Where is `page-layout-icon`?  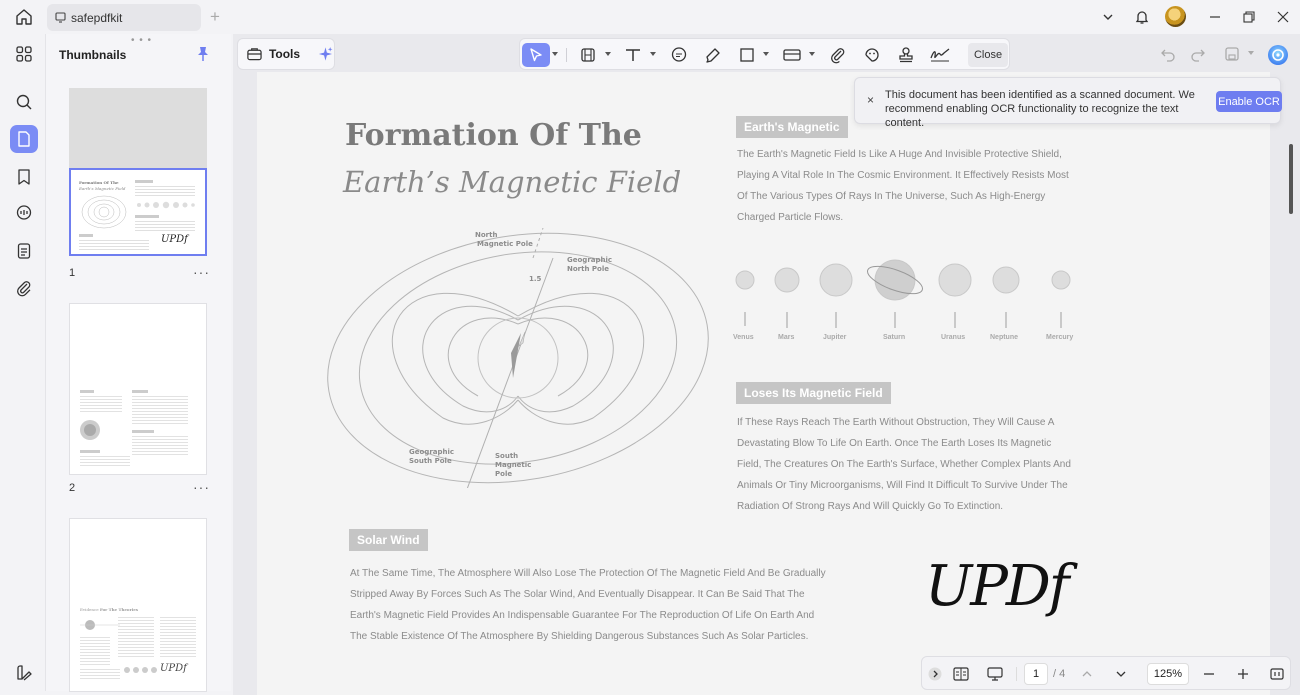
page-layout-icon is located at coordinates (961, 674).